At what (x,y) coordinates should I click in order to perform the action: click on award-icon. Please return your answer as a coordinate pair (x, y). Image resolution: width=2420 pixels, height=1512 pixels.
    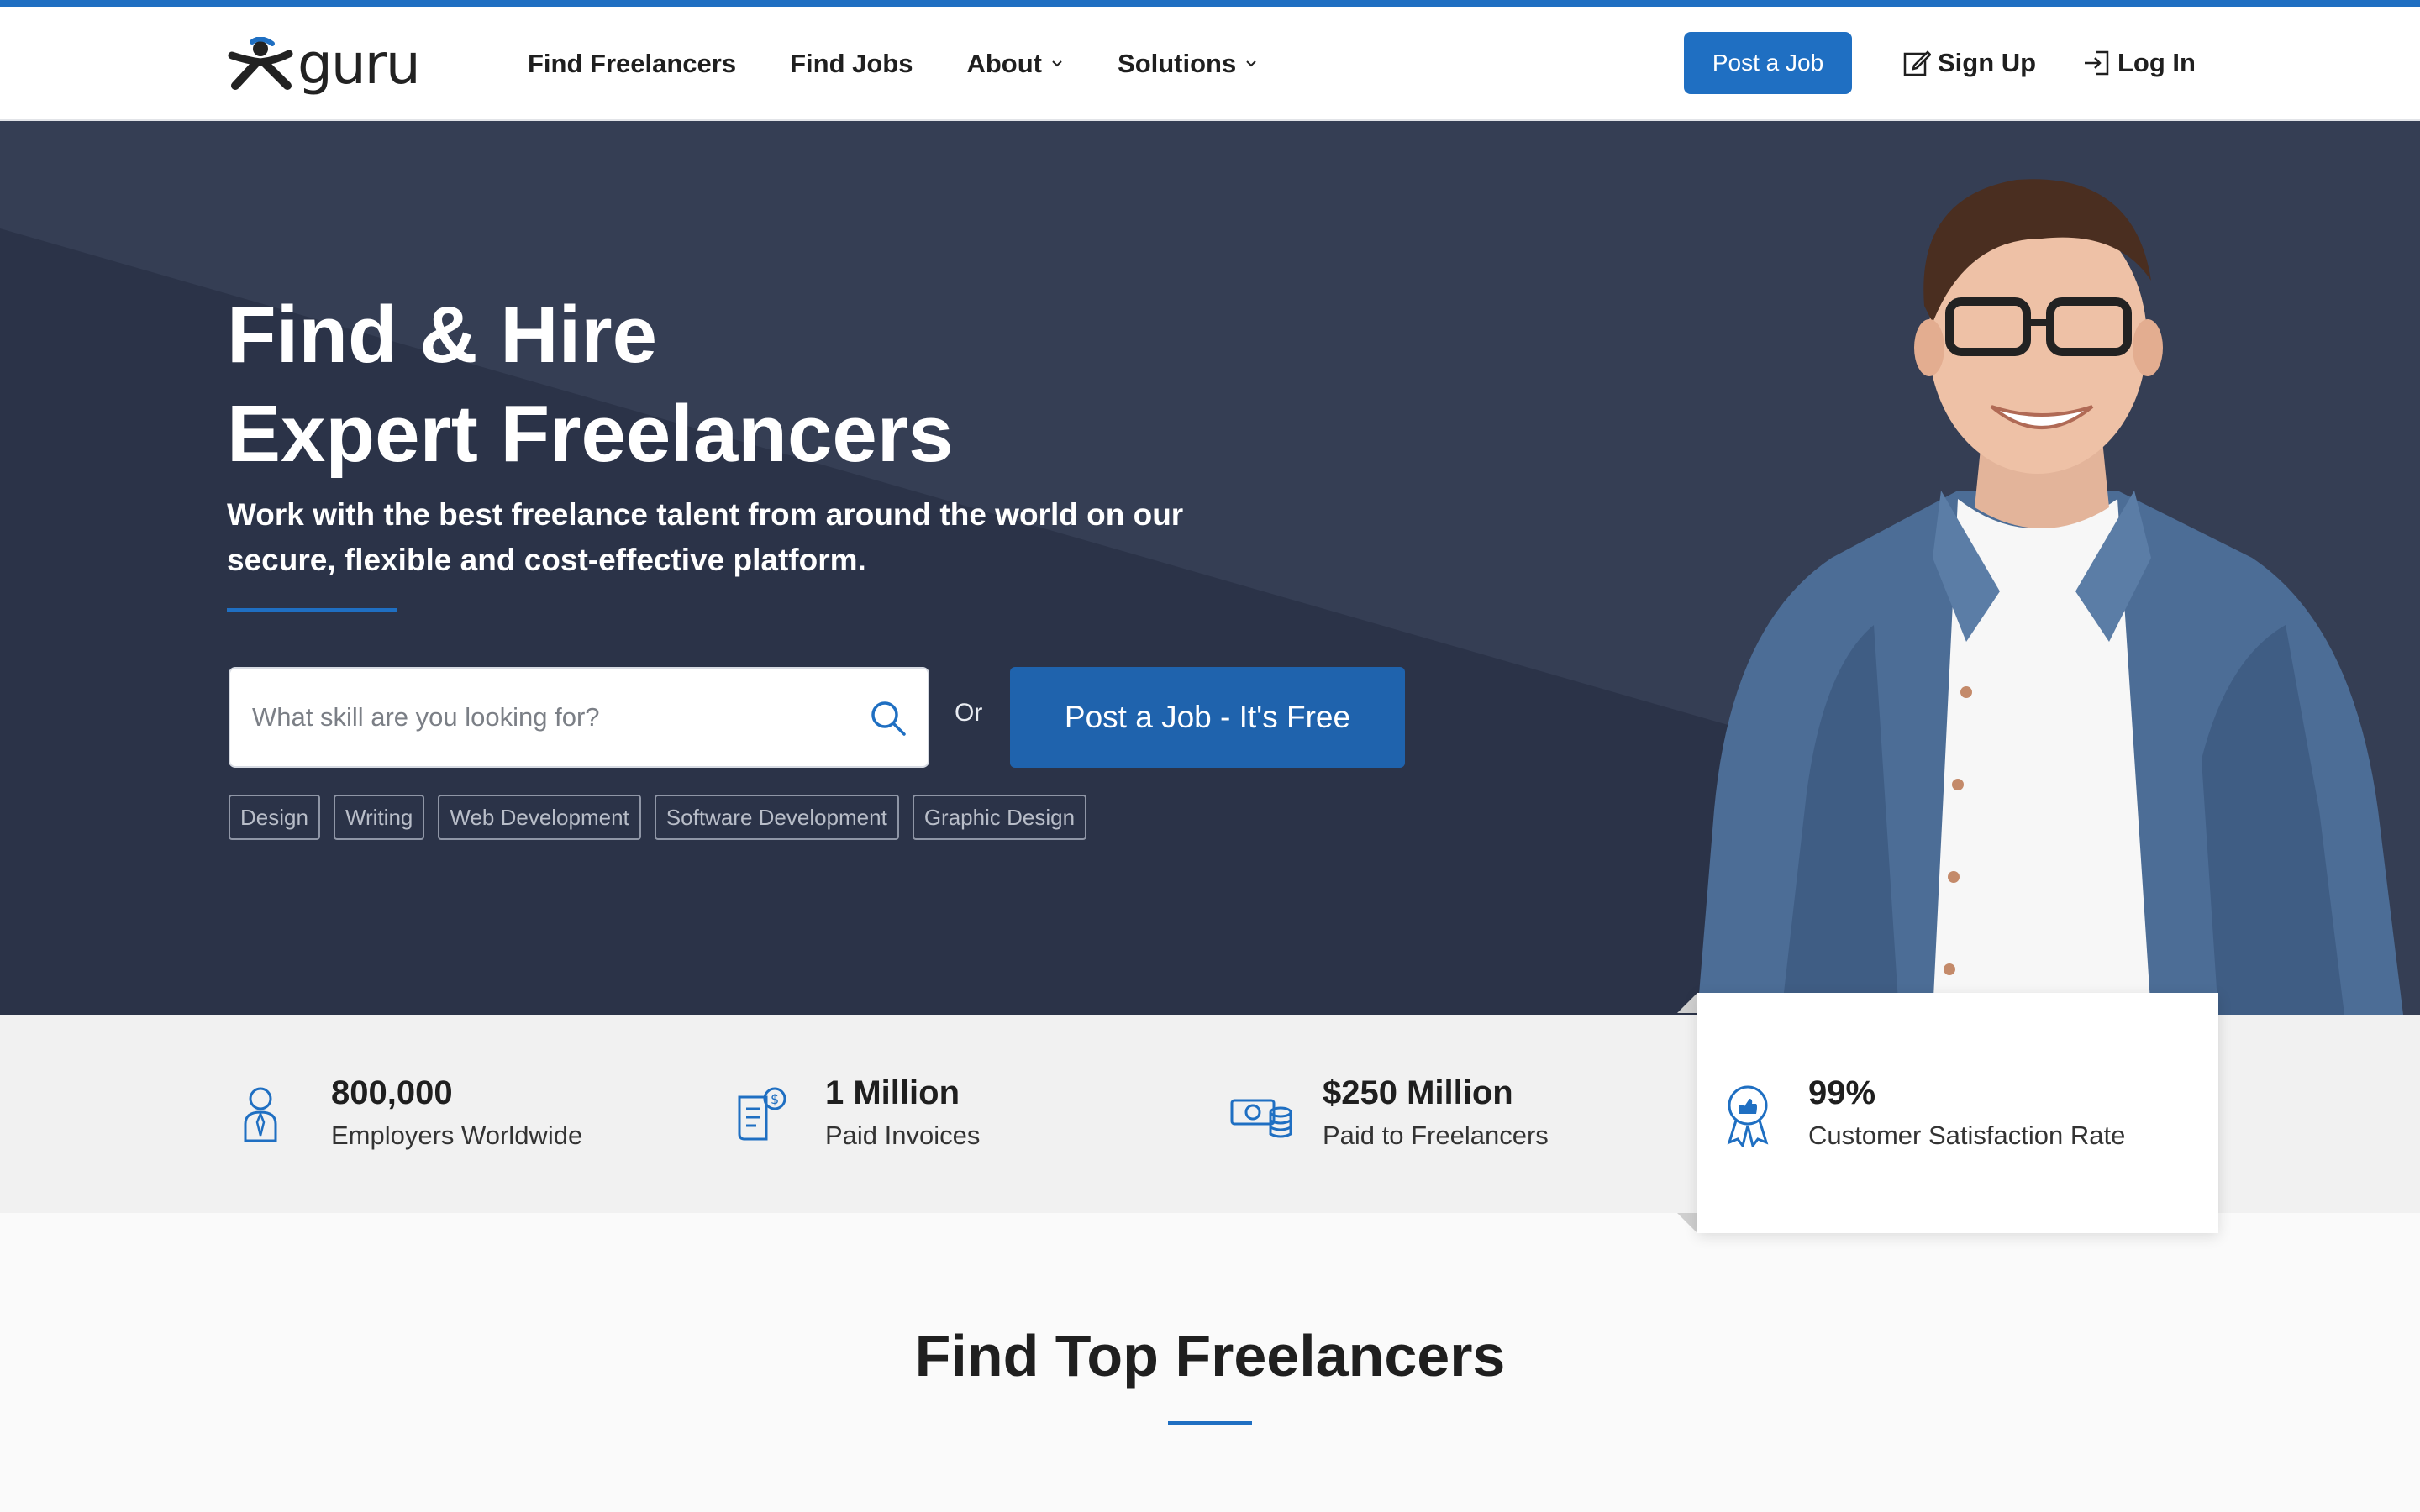
    Looking at the image, I should click on (1748, 1116).